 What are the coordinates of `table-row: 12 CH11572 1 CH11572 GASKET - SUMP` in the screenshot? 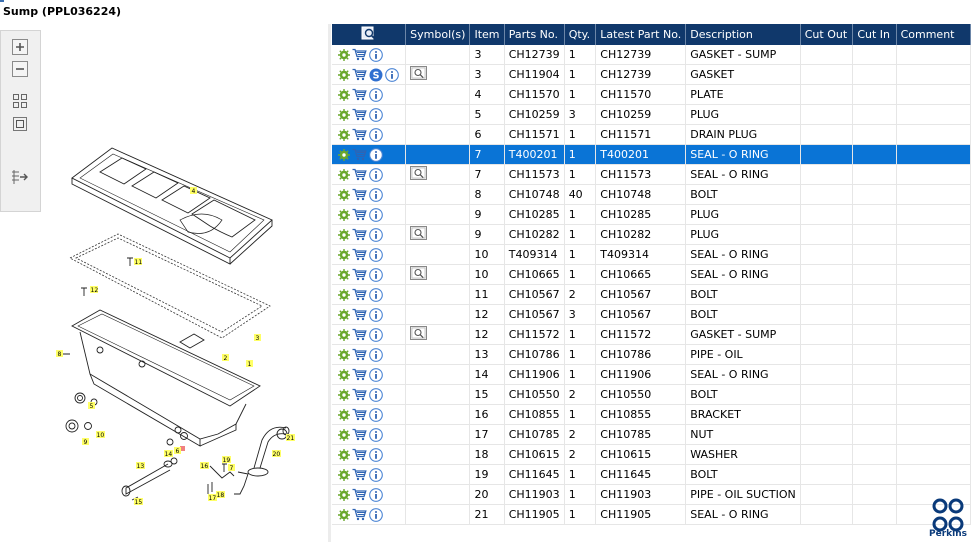 It's located at (651, 334).